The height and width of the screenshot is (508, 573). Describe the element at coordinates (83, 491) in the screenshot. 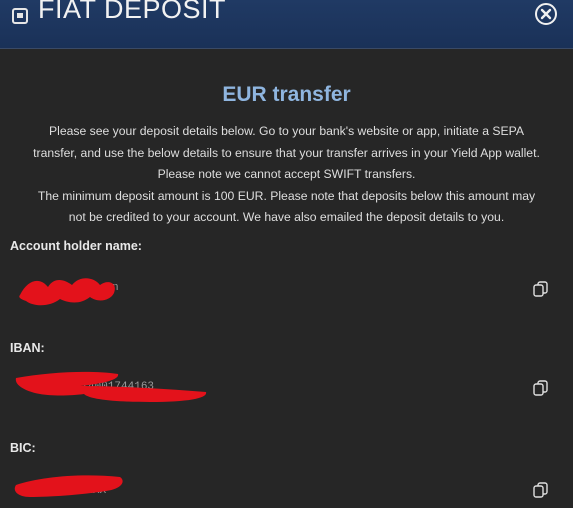

I see `bic-value: ...DEXX` at that location.